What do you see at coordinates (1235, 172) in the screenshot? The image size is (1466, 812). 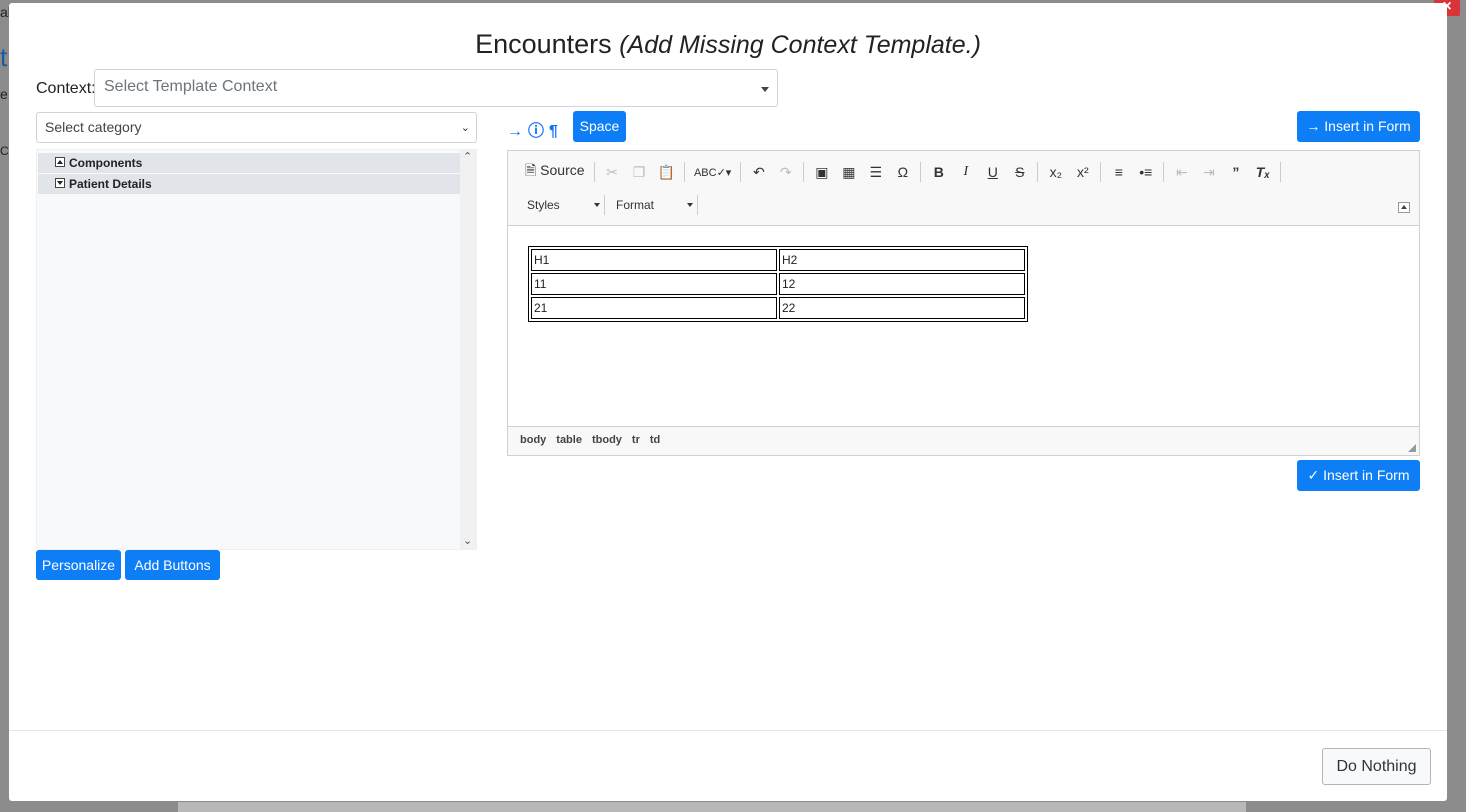 I see `blockquote-icon: ”` at bounding box center [1235, 172].